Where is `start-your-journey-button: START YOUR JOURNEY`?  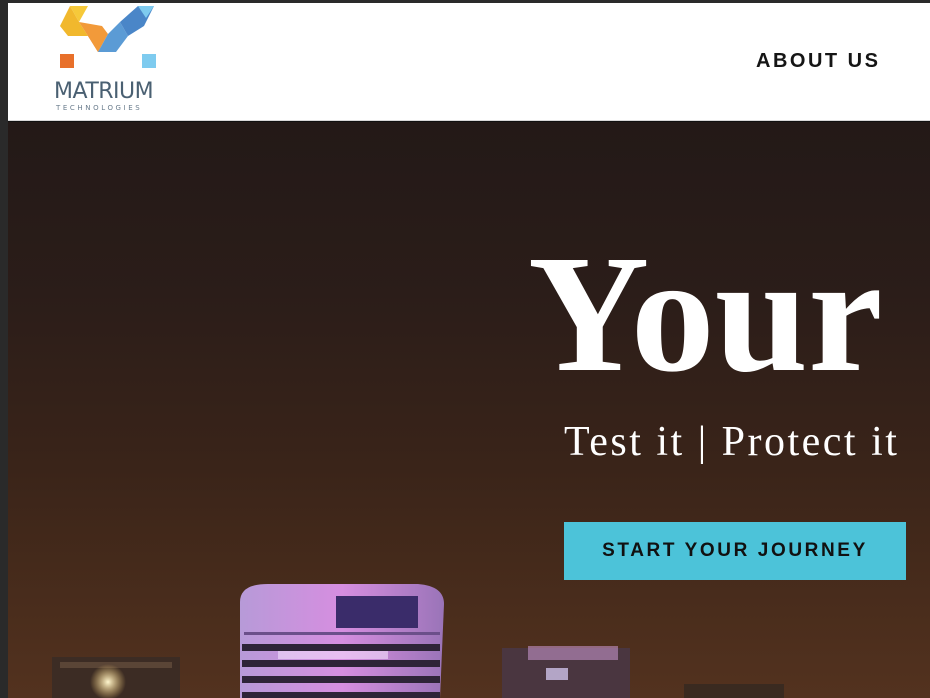 start-your-journey-button: START YOUR JOURNEY is located at coordinates (735, 551).